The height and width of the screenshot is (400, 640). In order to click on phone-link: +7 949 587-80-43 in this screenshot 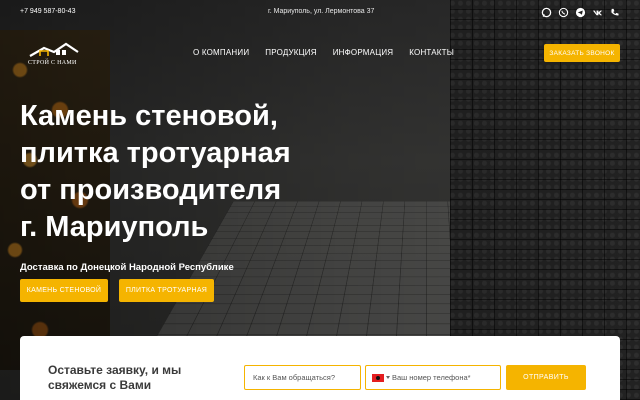, I will do `click(47, 11)`.